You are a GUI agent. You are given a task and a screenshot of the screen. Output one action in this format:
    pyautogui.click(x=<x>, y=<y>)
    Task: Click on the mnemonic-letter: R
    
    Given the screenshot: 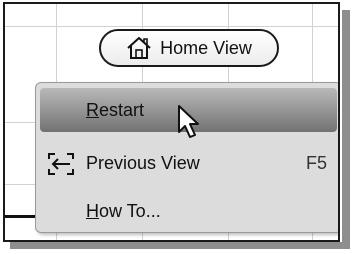 What is the action you would take?
    pyautogui.click(x=92, y=109)
    